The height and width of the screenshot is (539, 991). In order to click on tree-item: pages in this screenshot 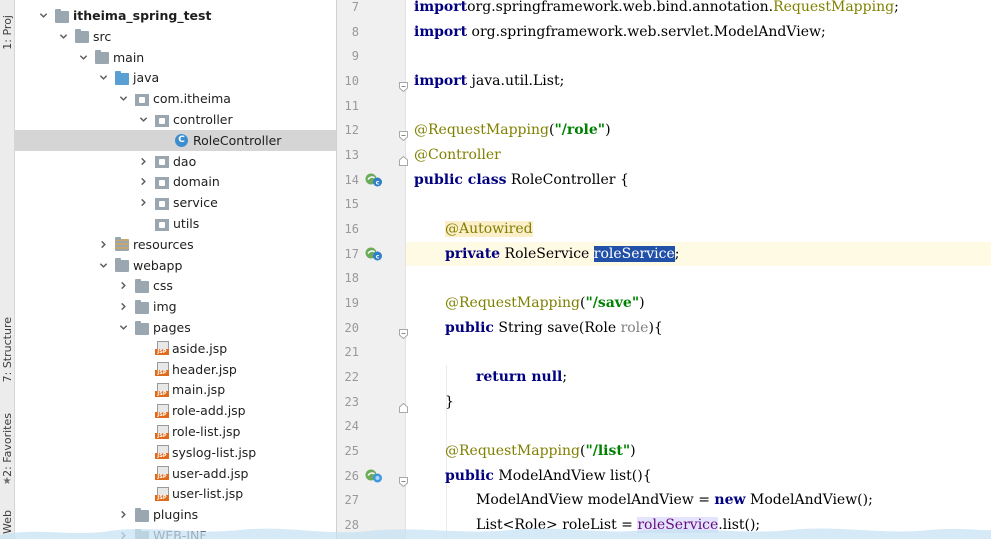, I will do `click(175, 327)`.